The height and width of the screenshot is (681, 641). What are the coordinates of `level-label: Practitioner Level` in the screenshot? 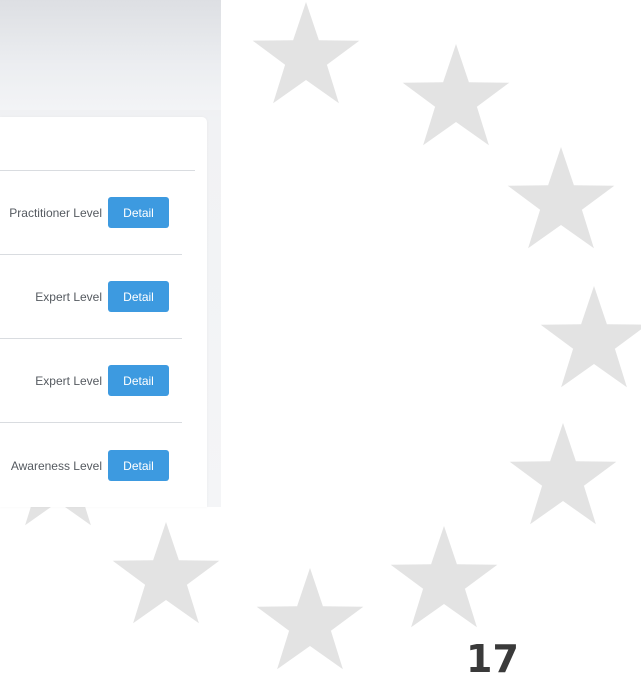 It's located at (55, 213).